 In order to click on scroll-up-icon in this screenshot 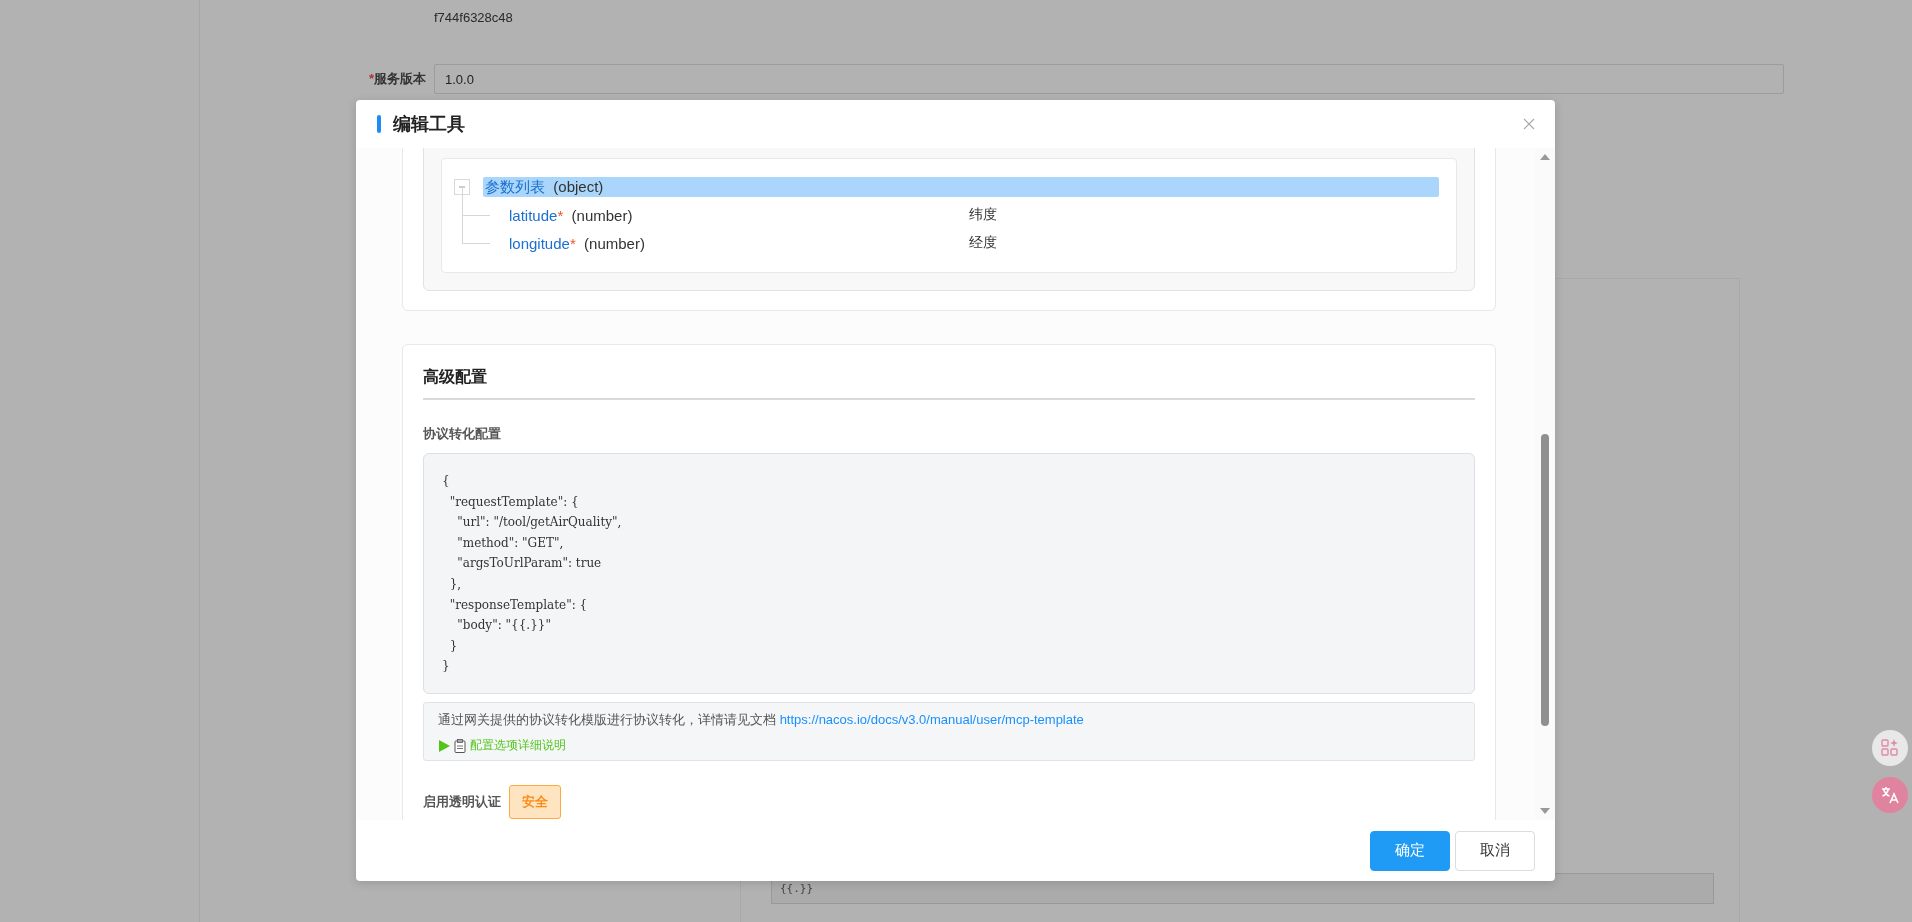, I will do `click(1545, 157)`.